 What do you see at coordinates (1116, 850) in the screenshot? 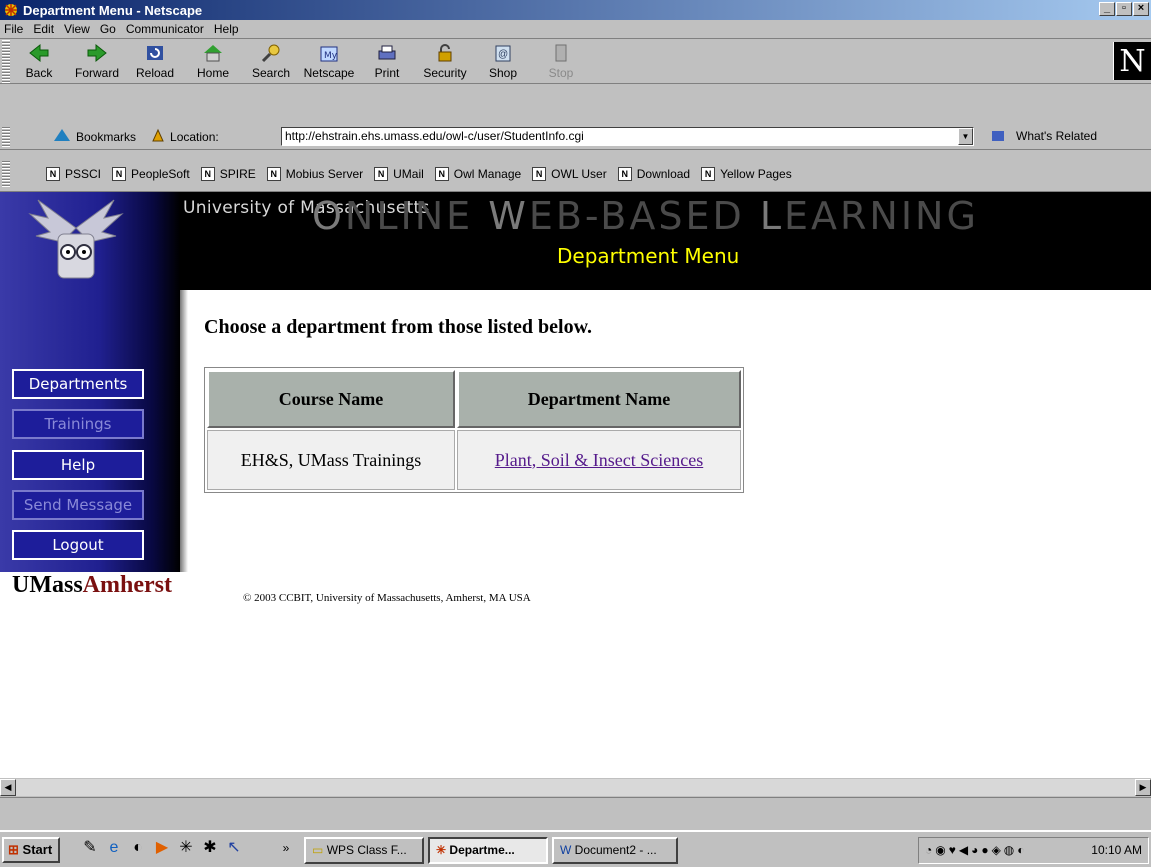
I see `clock: 10:10 AM` at bounding box center [1116, 850].